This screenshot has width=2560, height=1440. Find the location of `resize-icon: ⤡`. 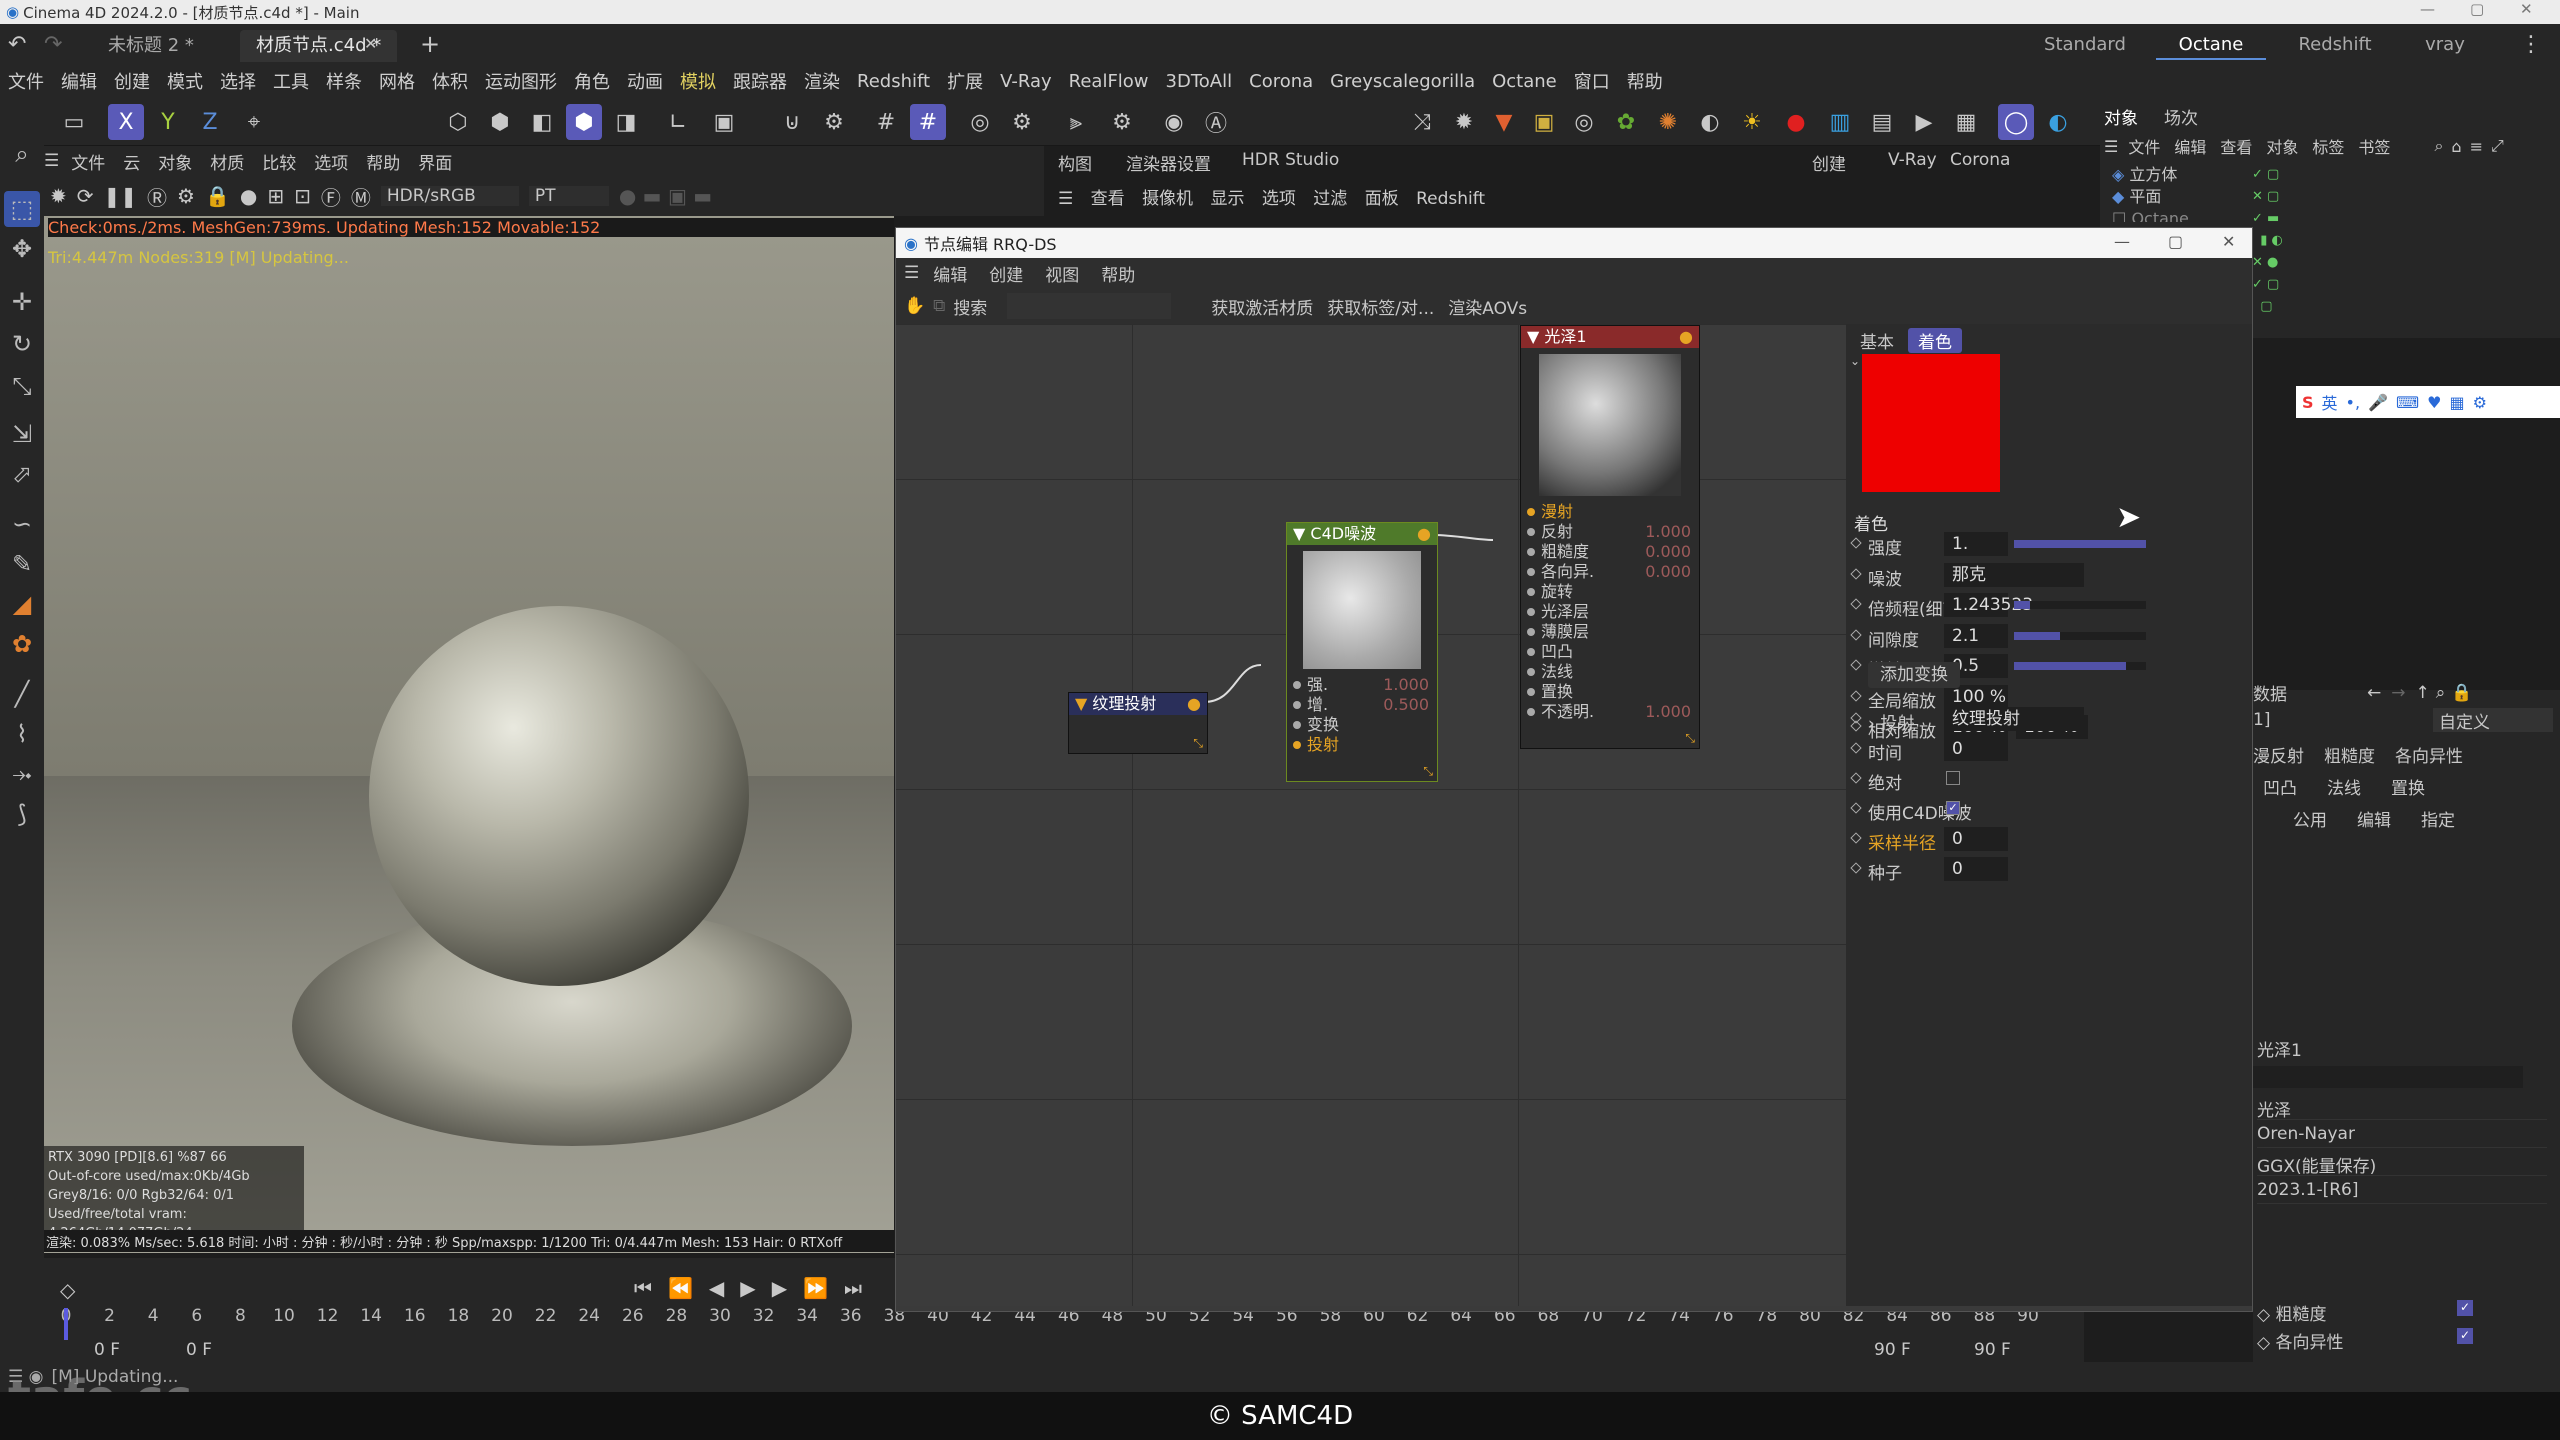

resize-icon: ⤡ is located at coordinates (1198, 743).